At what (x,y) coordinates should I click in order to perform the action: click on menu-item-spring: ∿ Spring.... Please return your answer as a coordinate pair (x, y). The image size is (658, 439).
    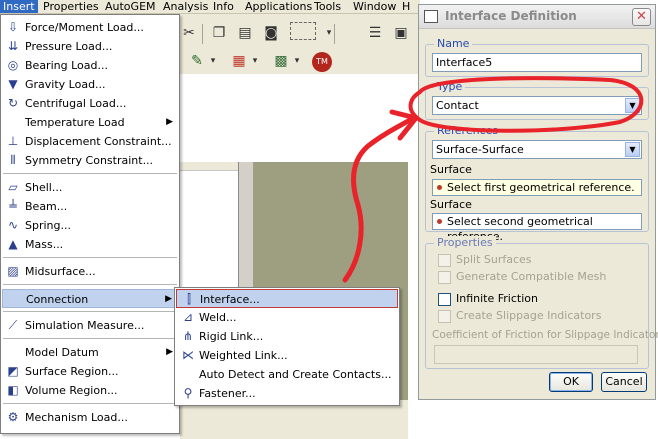
    Looking at the image, I should click on (90, 225).